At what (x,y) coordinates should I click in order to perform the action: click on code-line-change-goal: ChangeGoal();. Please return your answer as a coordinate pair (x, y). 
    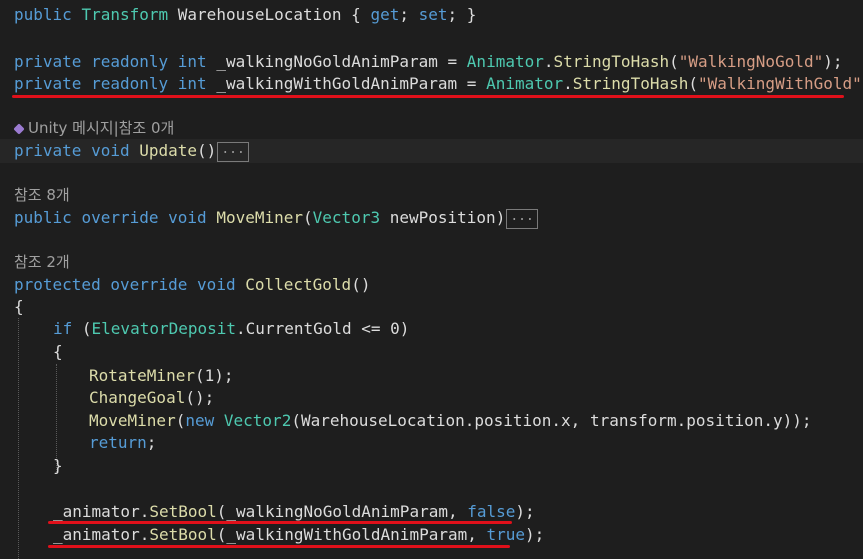
    Looking at the image, I should click on (151, 398).